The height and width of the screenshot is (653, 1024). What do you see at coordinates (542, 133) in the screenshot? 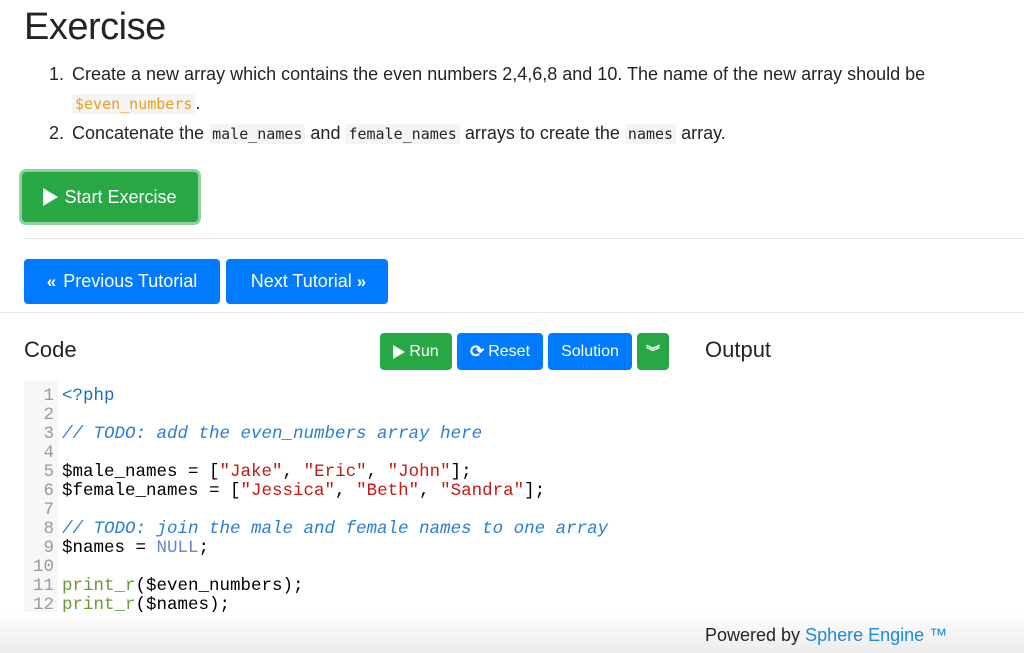
I see `instruction-text: arrays to create the` at bounding box center [542, 133].